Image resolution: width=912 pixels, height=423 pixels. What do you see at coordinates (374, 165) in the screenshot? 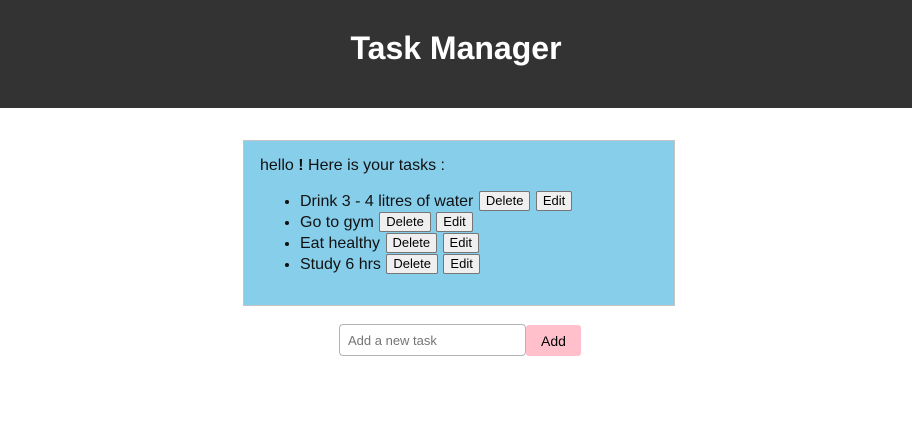
I see `greeting-suffix: Here is your tasks :` at bounding box center [374, 165].